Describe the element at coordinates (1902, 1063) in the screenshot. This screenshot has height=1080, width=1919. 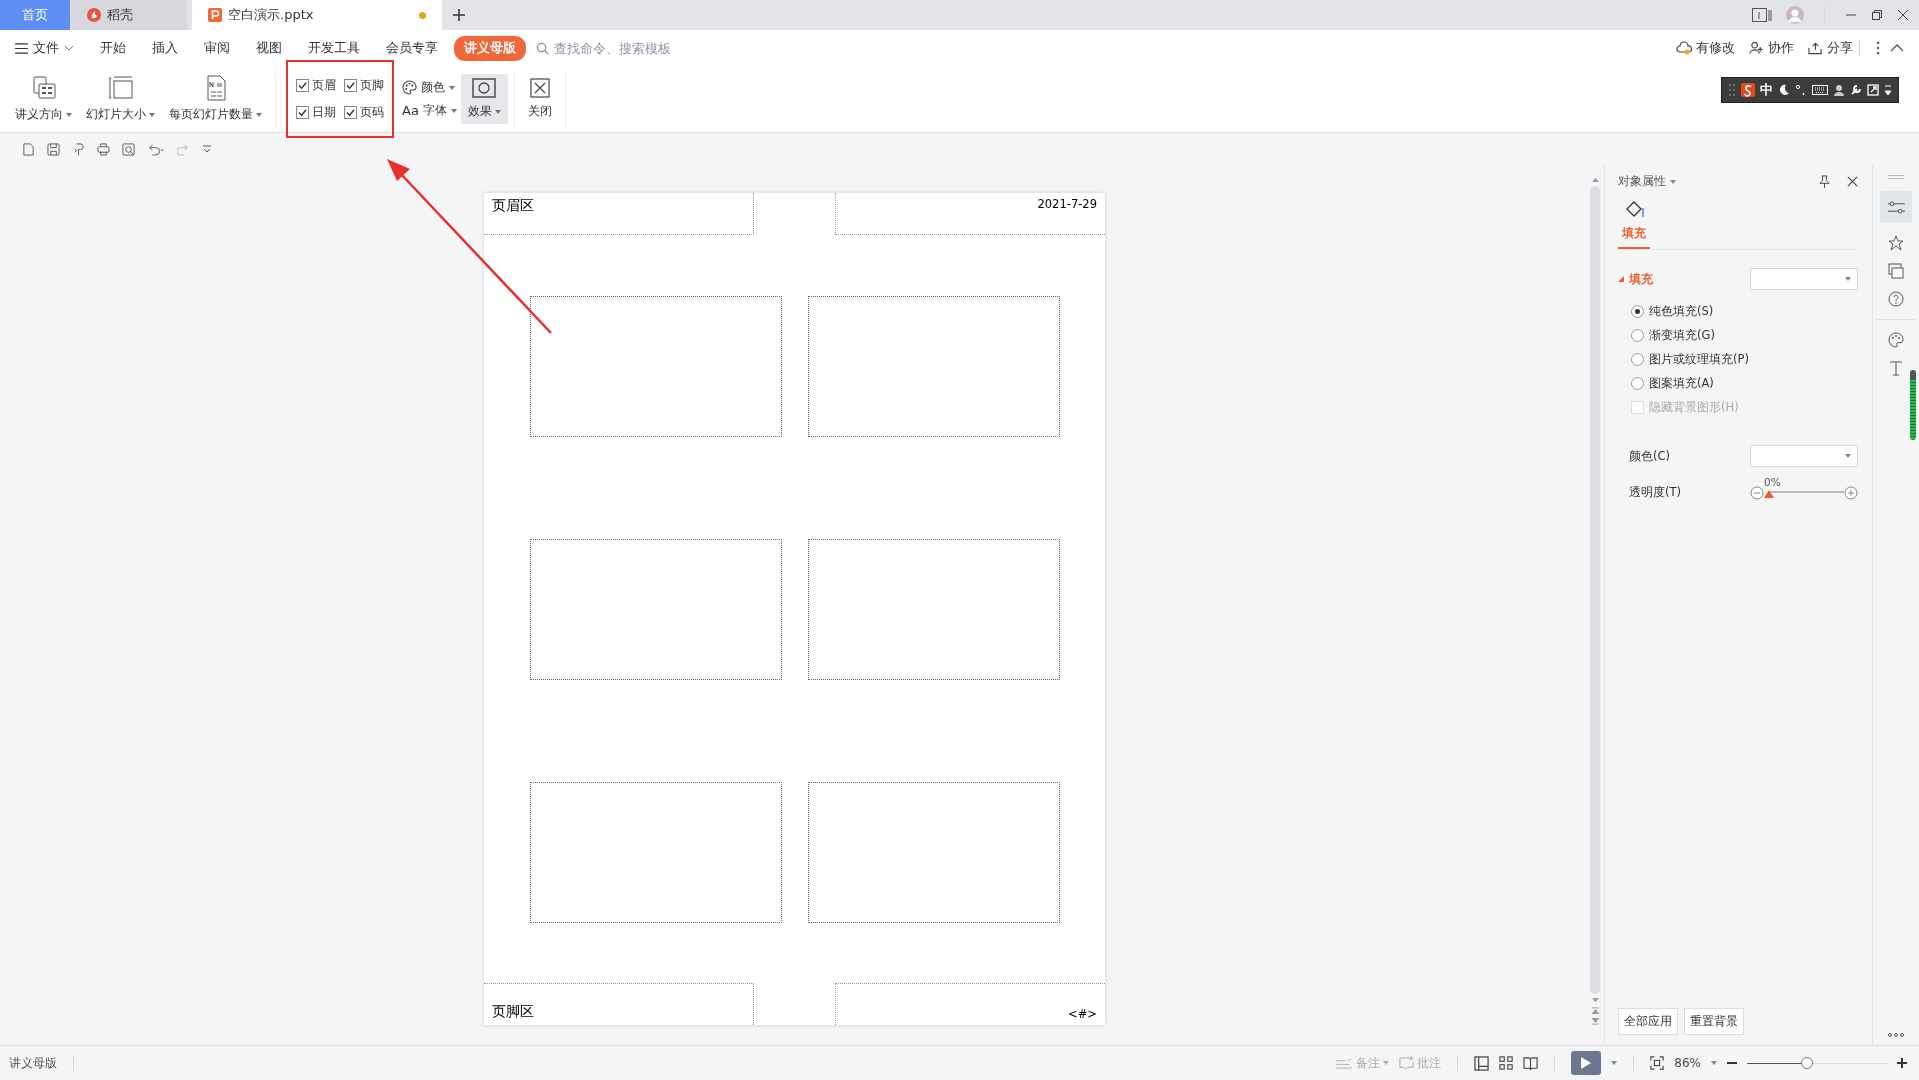
I see `zoom-in-icon` at that location.